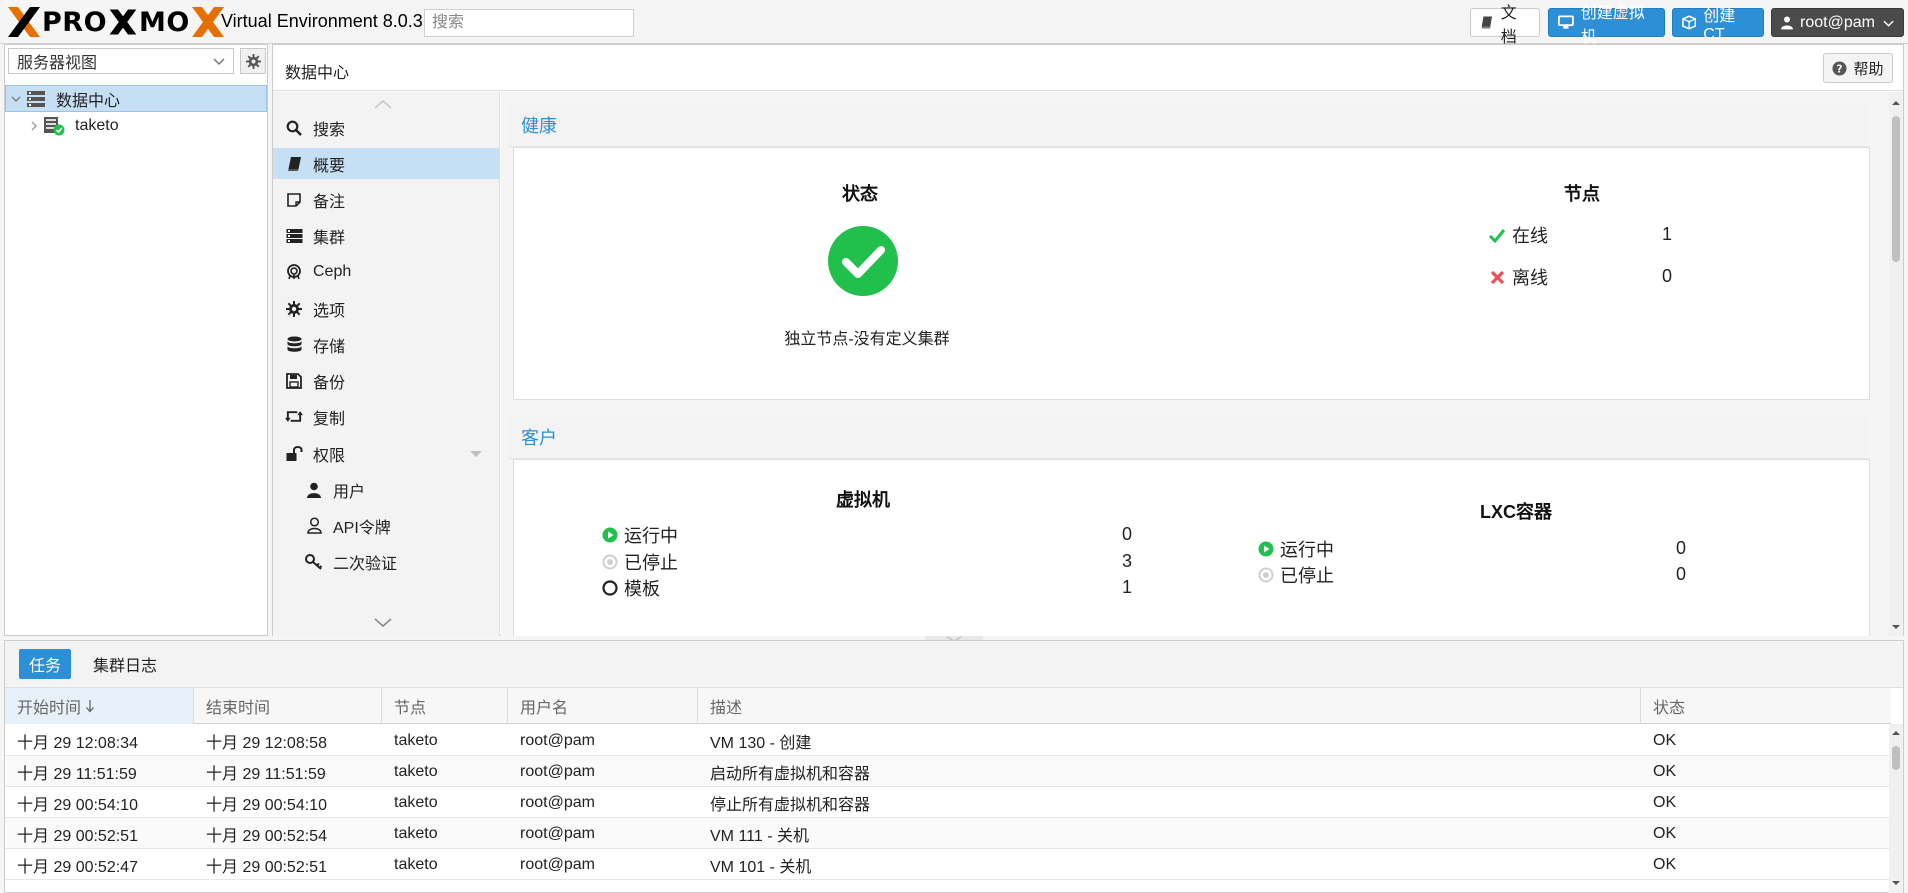  Describe the element at coordinates (1505, 25) in the screenshot. I see `docs-button: 文档` at that location.